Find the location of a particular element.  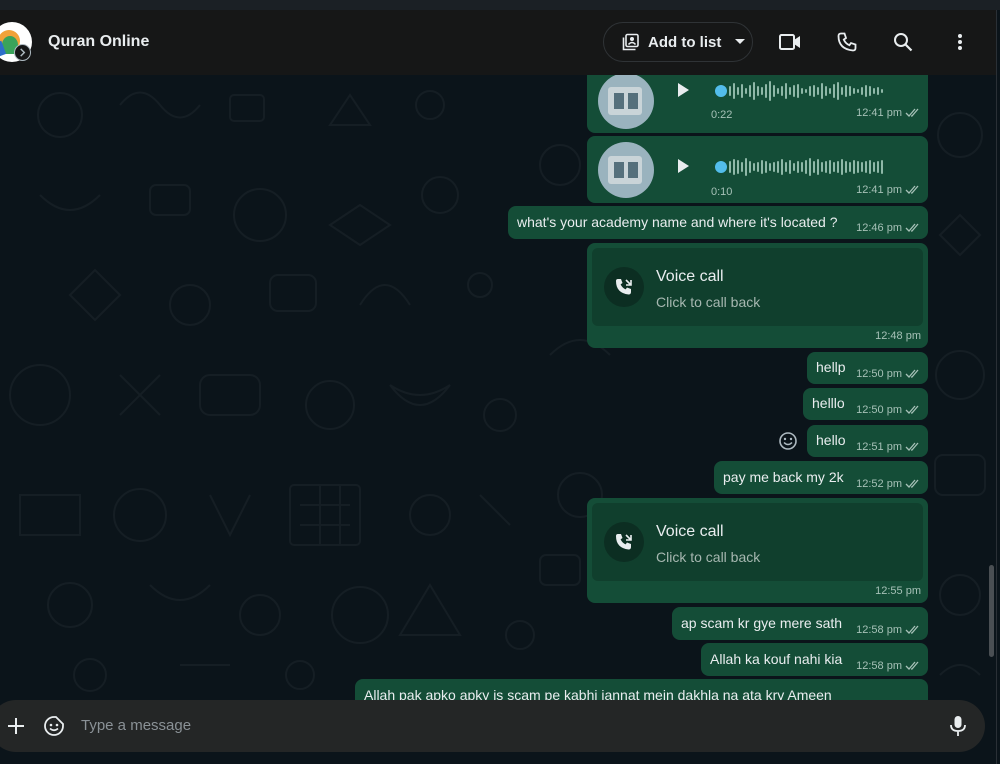

message-time: 12:48 pm is located at coordinates (898, 336).